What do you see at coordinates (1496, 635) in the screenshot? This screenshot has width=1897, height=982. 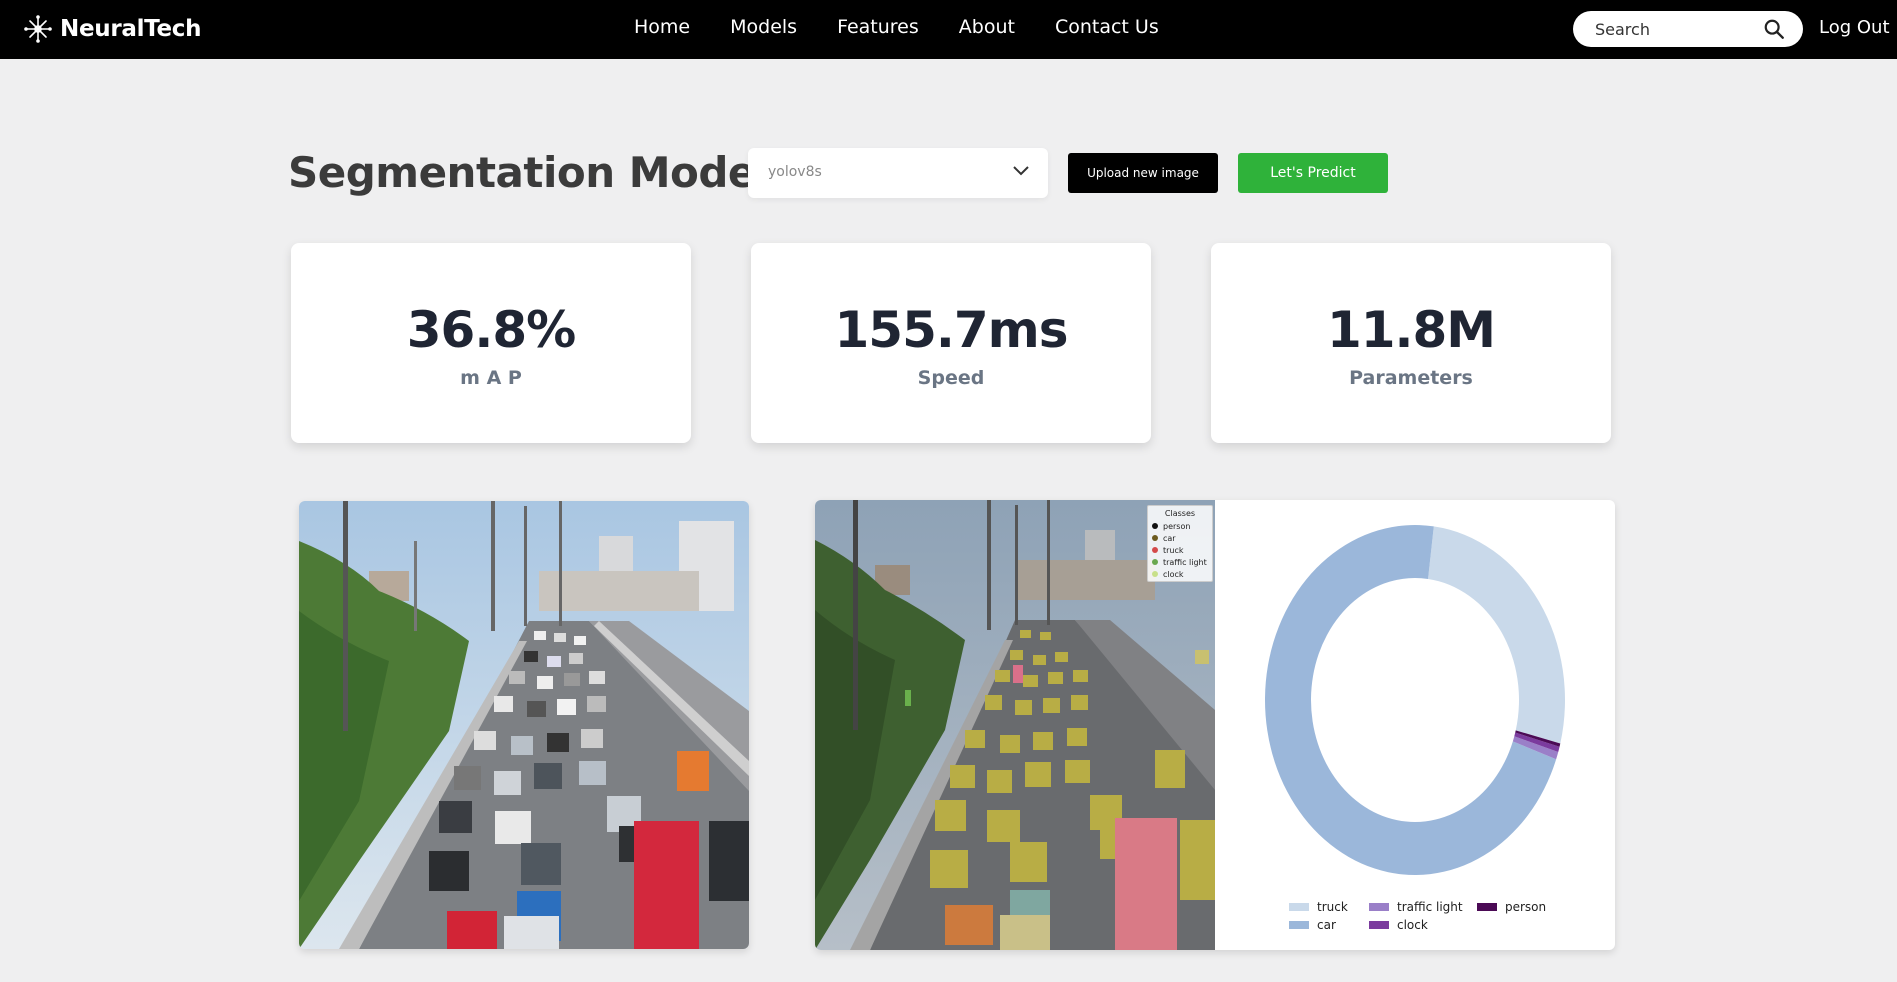 I see `donut-slice-truck` at bounding box center [1496, 635].